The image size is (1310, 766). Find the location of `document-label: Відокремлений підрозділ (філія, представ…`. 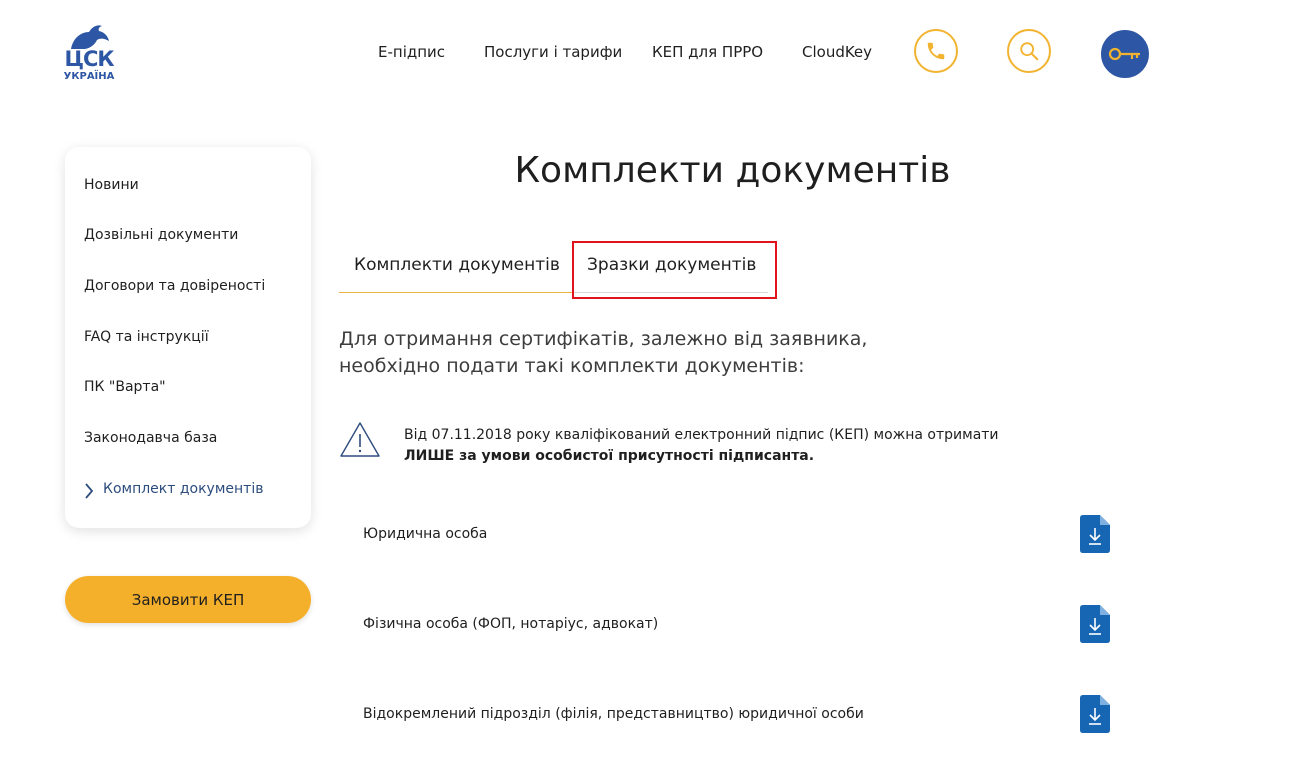

document-label: Відокремлений підрозділ (філія, представ… is located at coordinates (613, 714).